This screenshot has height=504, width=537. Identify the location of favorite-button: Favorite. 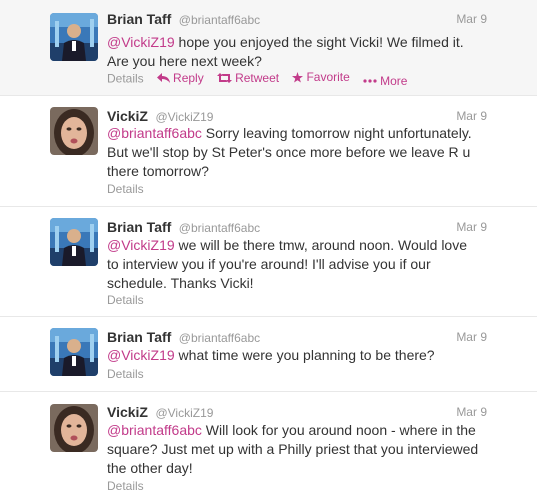
(321, 77).